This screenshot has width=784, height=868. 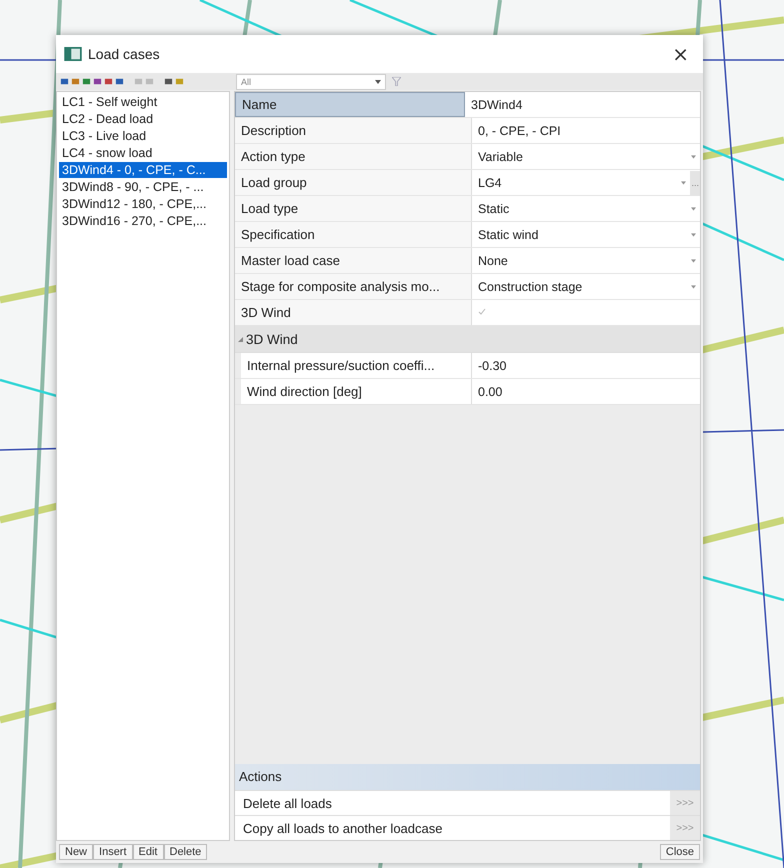 I want to click on property-value: 3DWind4, so click(x=496, y=105).